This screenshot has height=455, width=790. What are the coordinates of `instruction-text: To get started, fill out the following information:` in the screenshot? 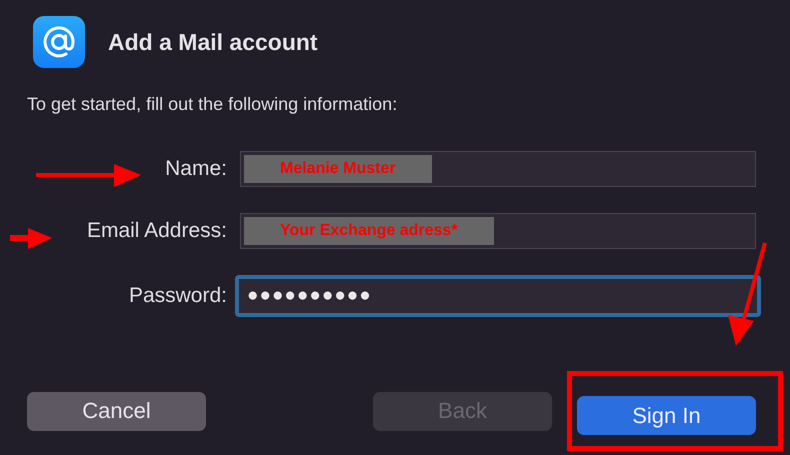 It's located at (212, 104).